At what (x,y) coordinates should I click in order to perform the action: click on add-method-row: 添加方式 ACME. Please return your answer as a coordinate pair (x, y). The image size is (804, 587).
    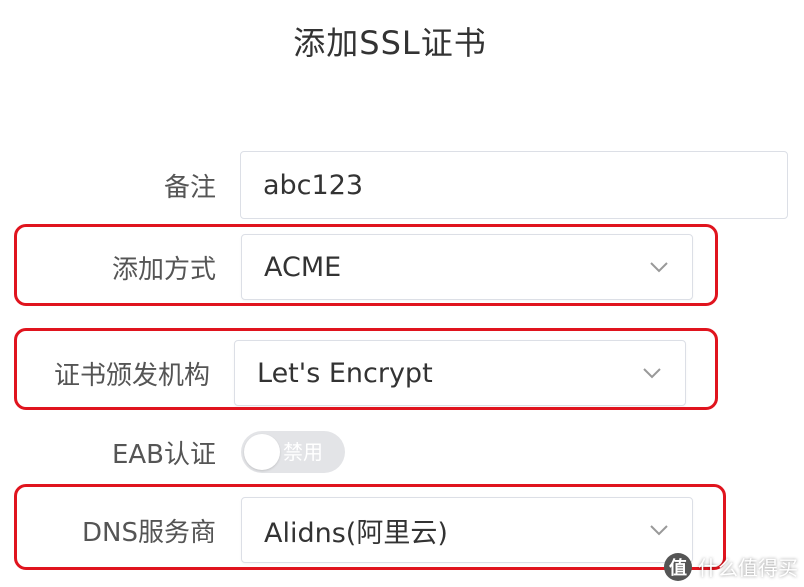
    Looking at the image, I should click on (366, 267).